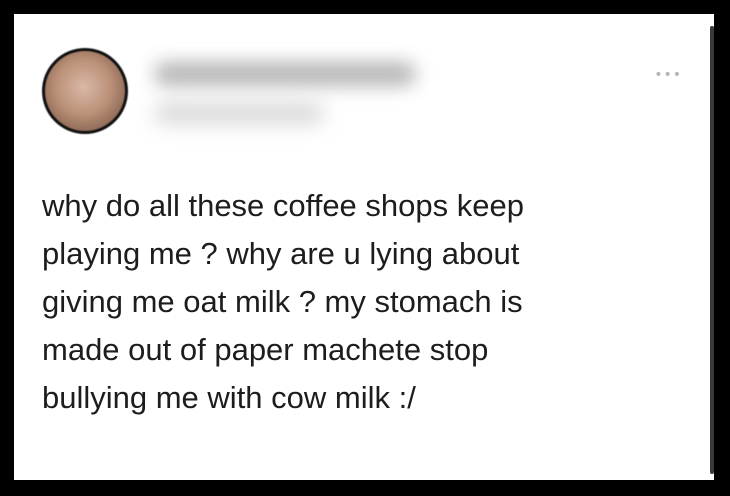  What do you see at coordinates (668, 75) in the screenshot?
I see `more-horizontal-icon: •••` at bounding box center [668, 75].